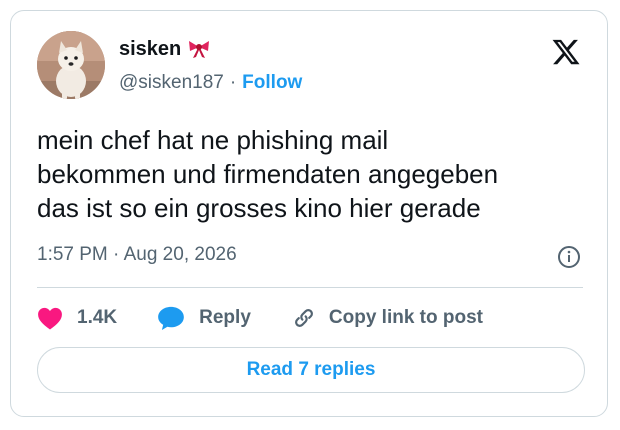 The image size is (620, 430). Describe the element at coordinates (310, 287) in the screenshot. I see `divider` at that location.